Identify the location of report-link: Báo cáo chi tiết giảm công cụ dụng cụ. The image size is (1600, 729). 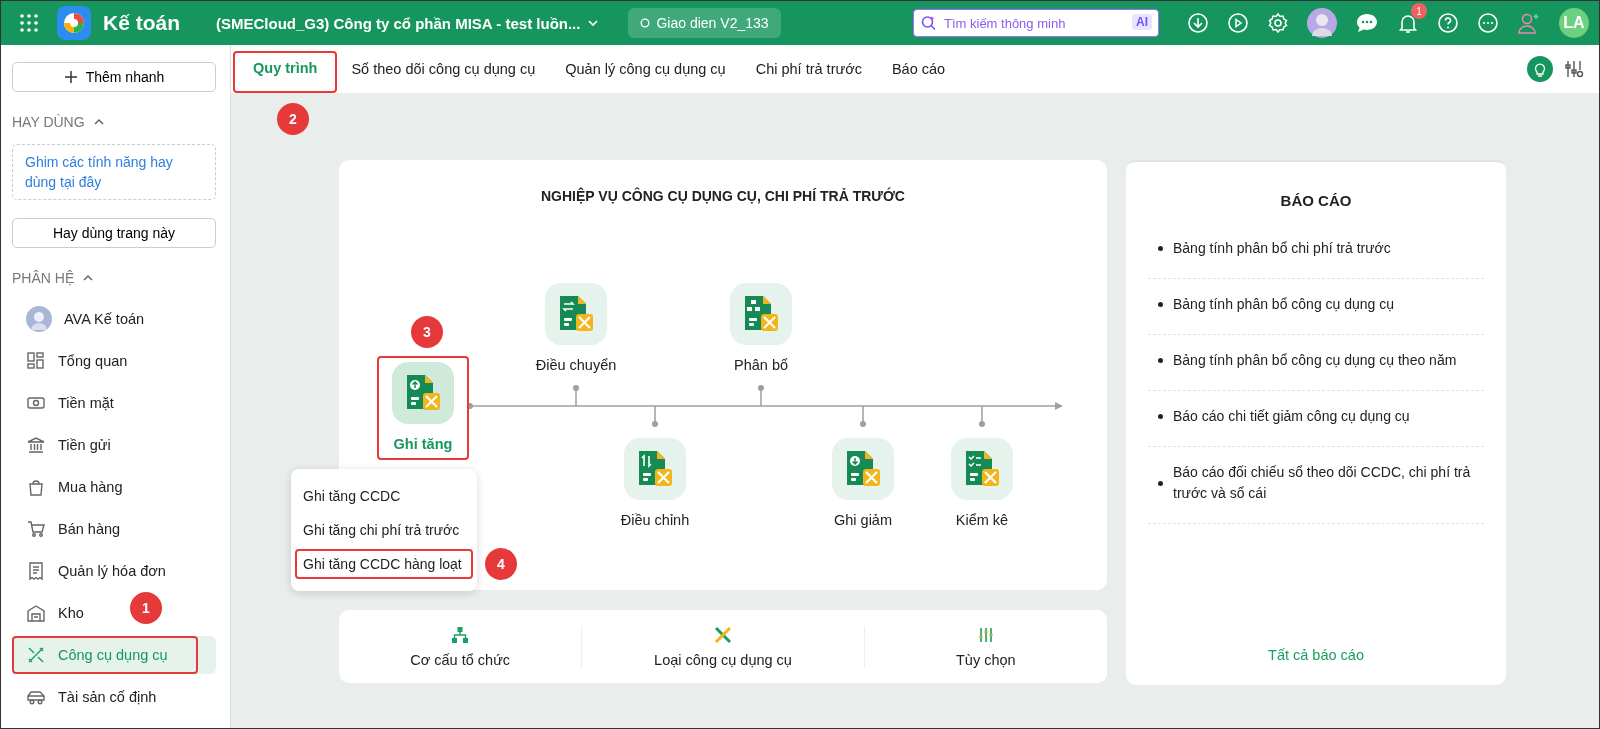
(1291, 416).